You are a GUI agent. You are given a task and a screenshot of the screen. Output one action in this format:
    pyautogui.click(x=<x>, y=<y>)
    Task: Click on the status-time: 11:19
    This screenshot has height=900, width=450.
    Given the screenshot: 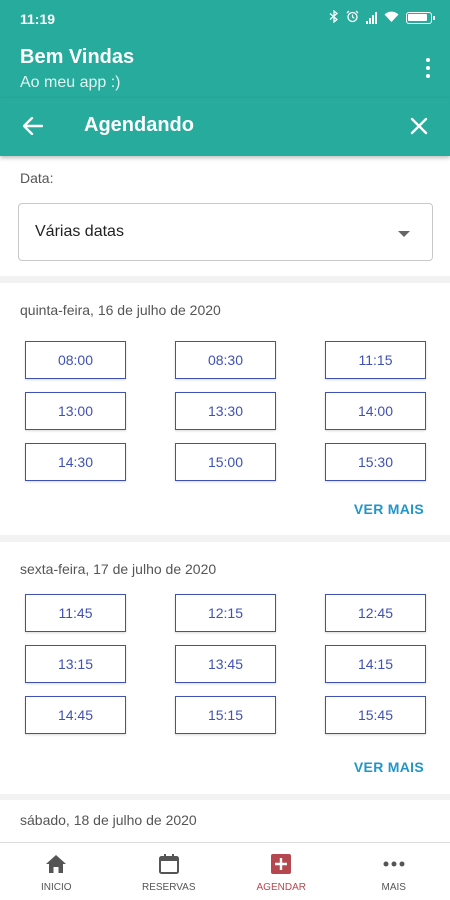 What is the action you would take?
    pyautogui.click(x=38, y=19)
    